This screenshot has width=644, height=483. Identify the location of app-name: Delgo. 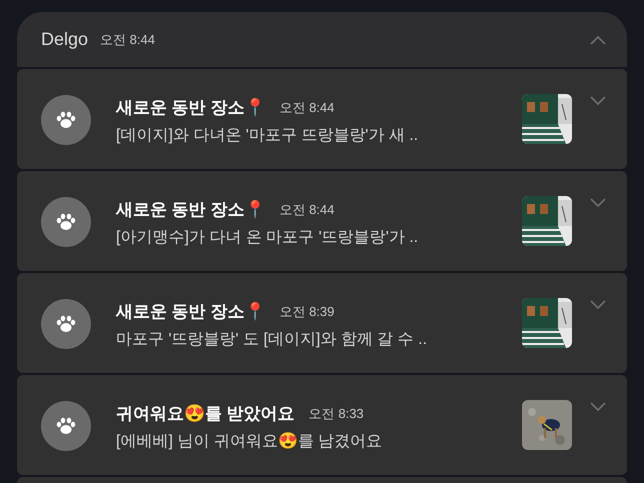
(64, 39).